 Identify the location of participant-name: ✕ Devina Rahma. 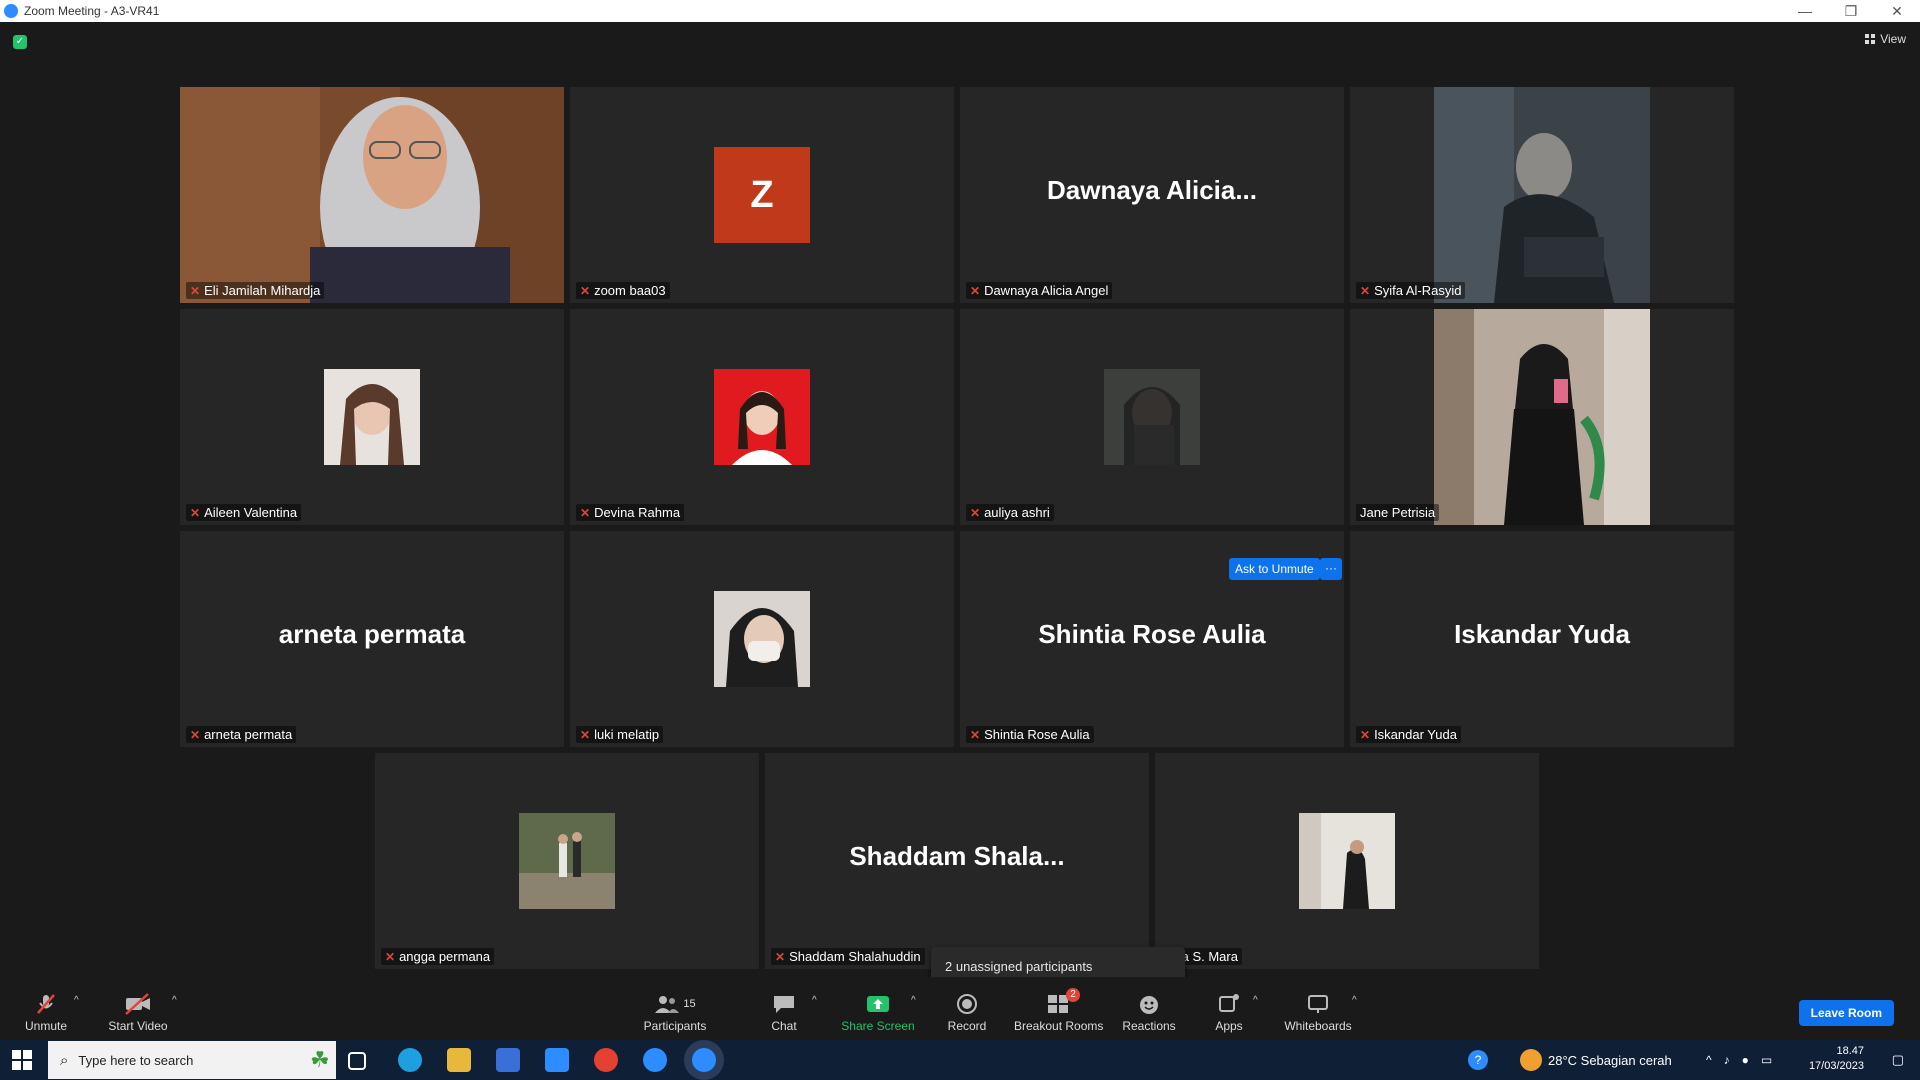
(630, 512).